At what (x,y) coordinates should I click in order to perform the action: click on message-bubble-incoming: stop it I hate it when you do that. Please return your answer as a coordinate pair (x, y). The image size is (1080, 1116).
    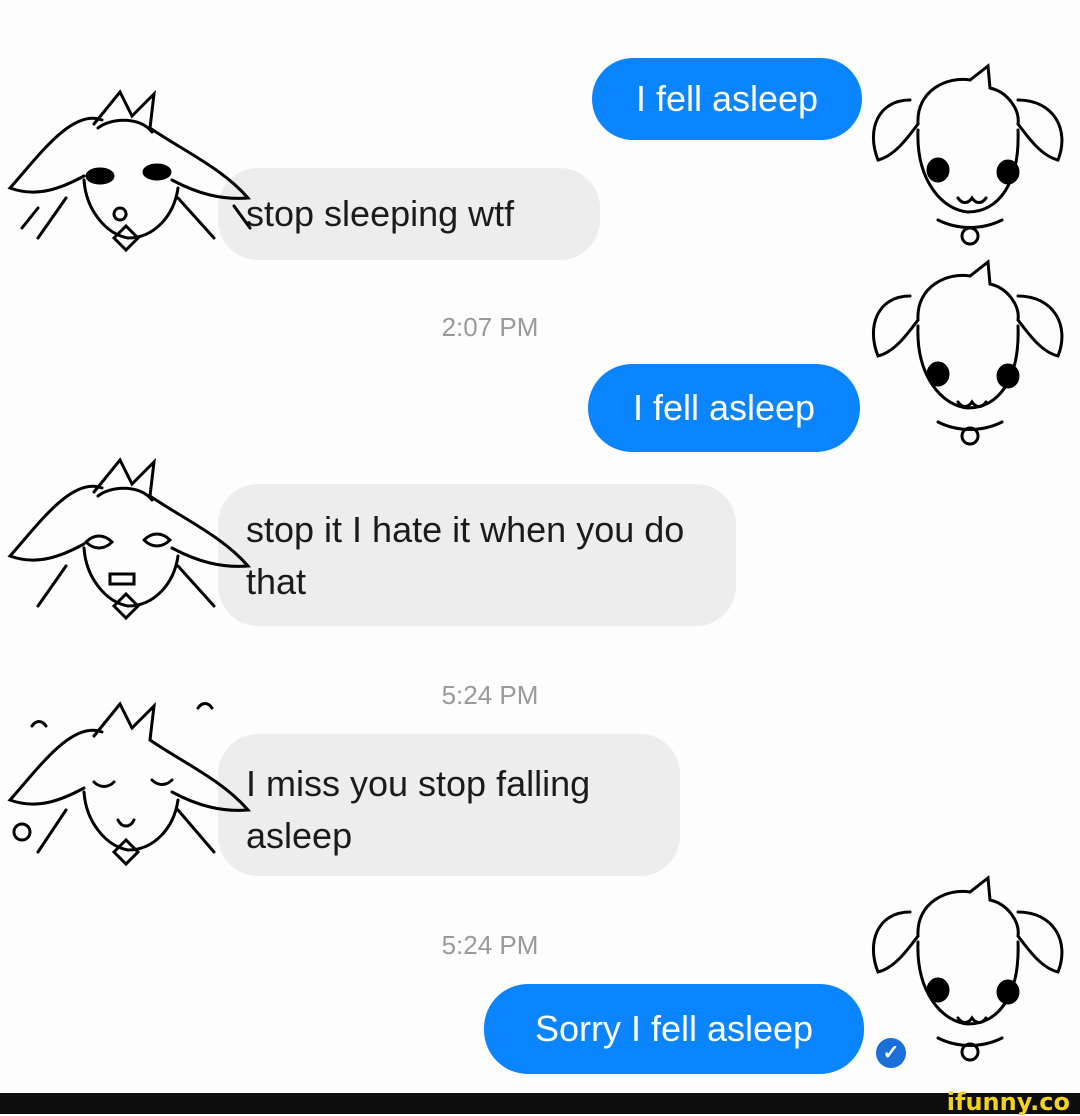
    Looking at the image, I should click on (477, 555).